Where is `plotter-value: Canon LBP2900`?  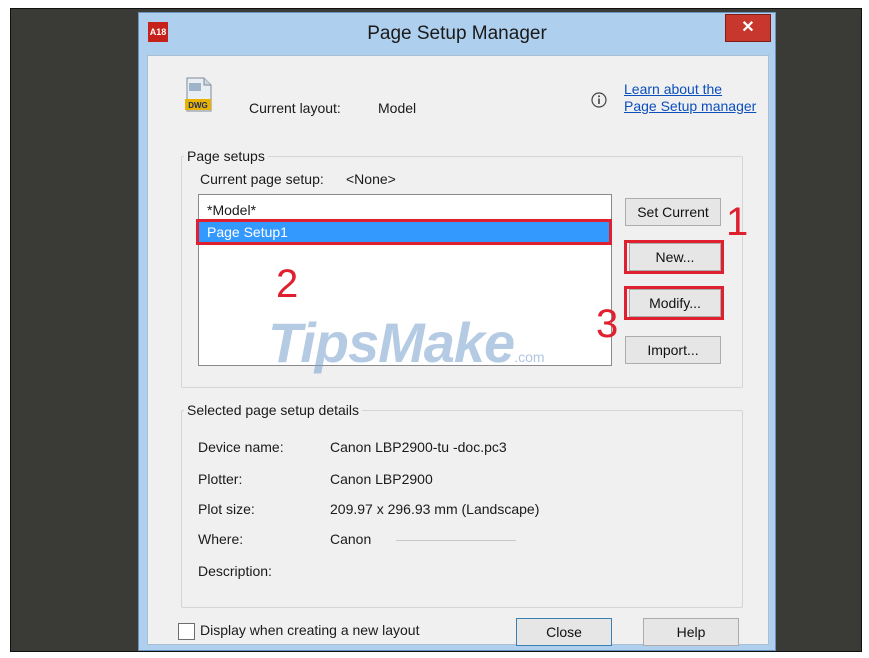 plotter-value: Canon LBP2900 is located at coordinates (381, 479).